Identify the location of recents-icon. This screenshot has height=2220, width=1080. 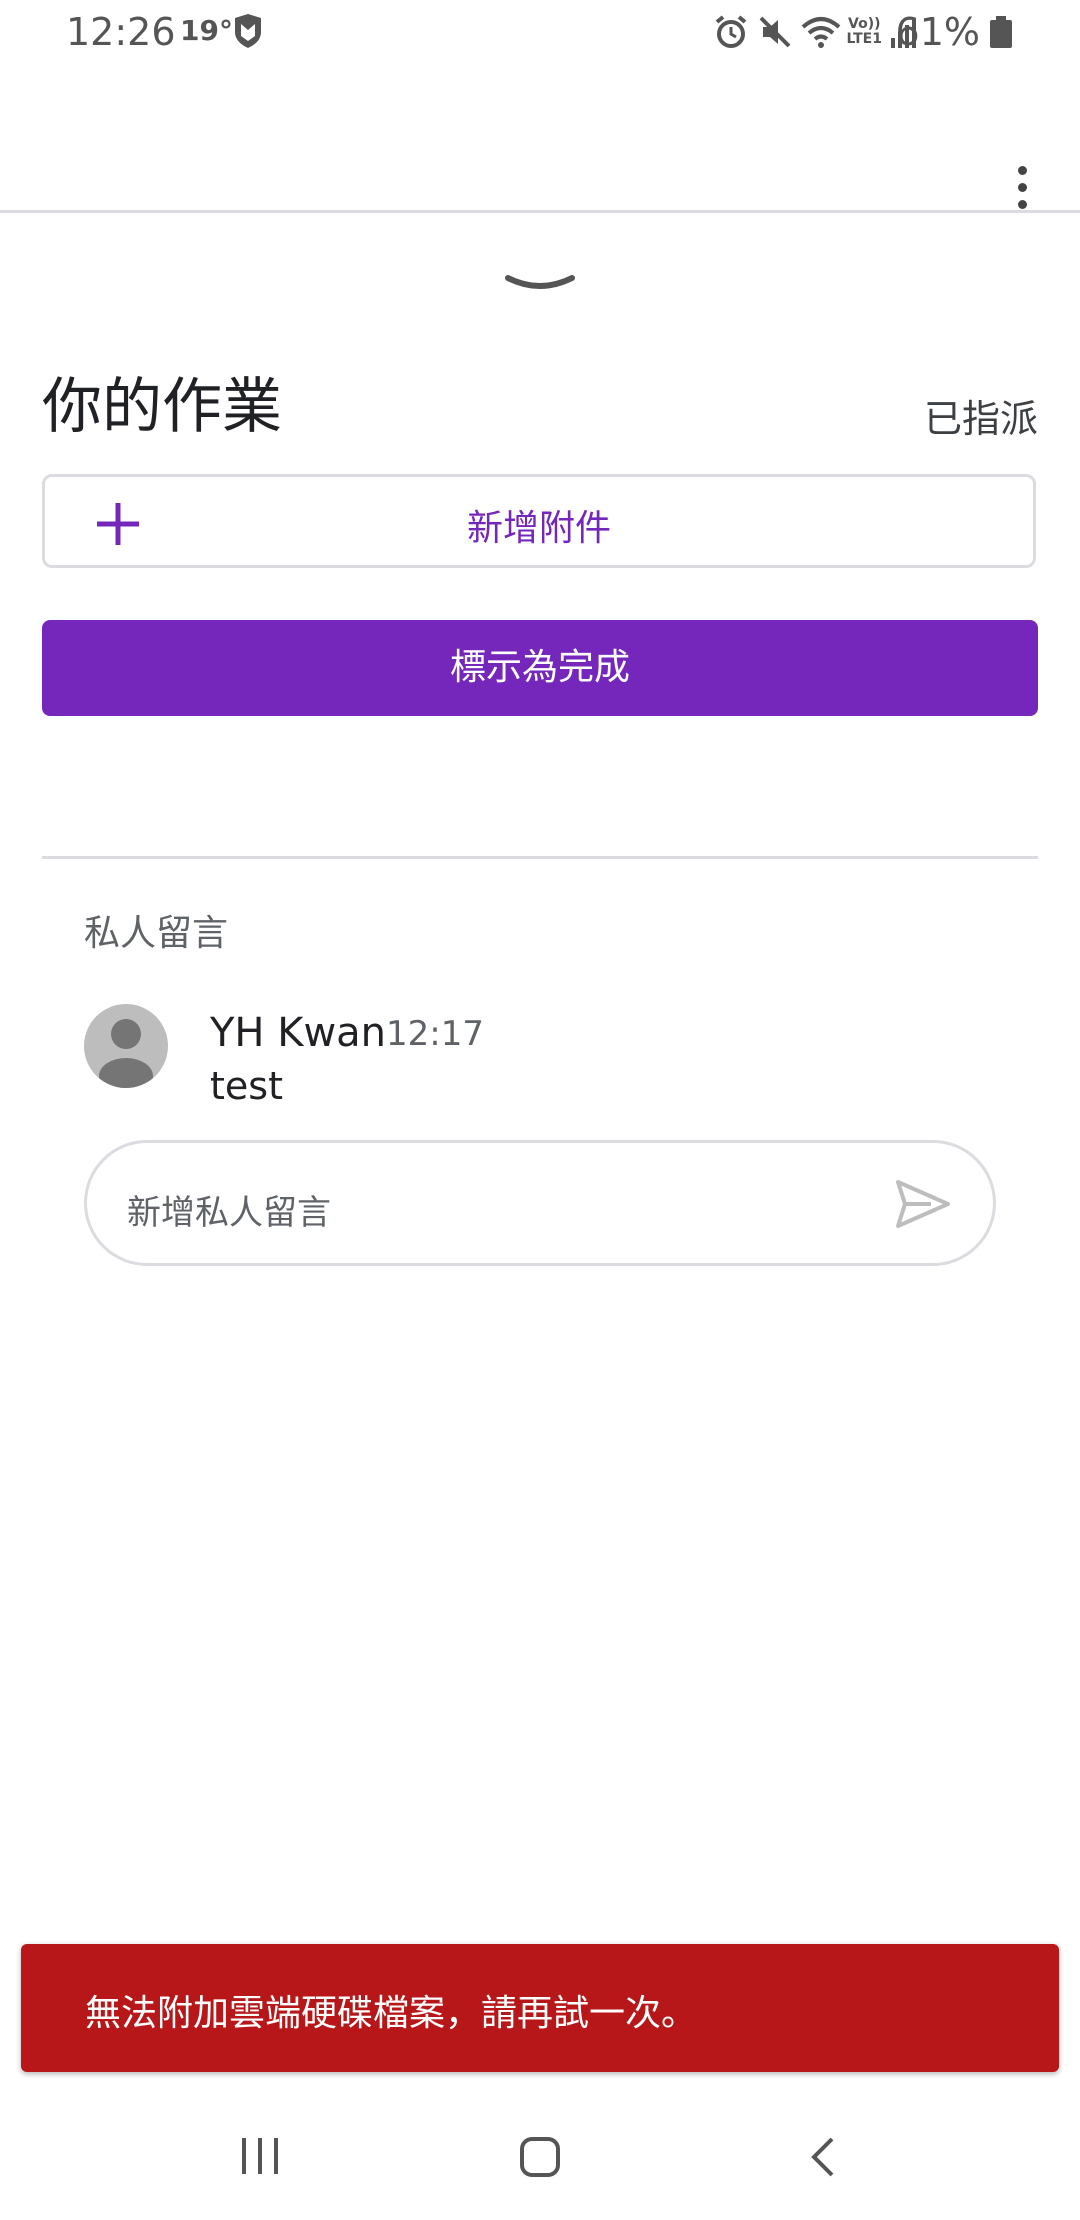
(260, 2156).